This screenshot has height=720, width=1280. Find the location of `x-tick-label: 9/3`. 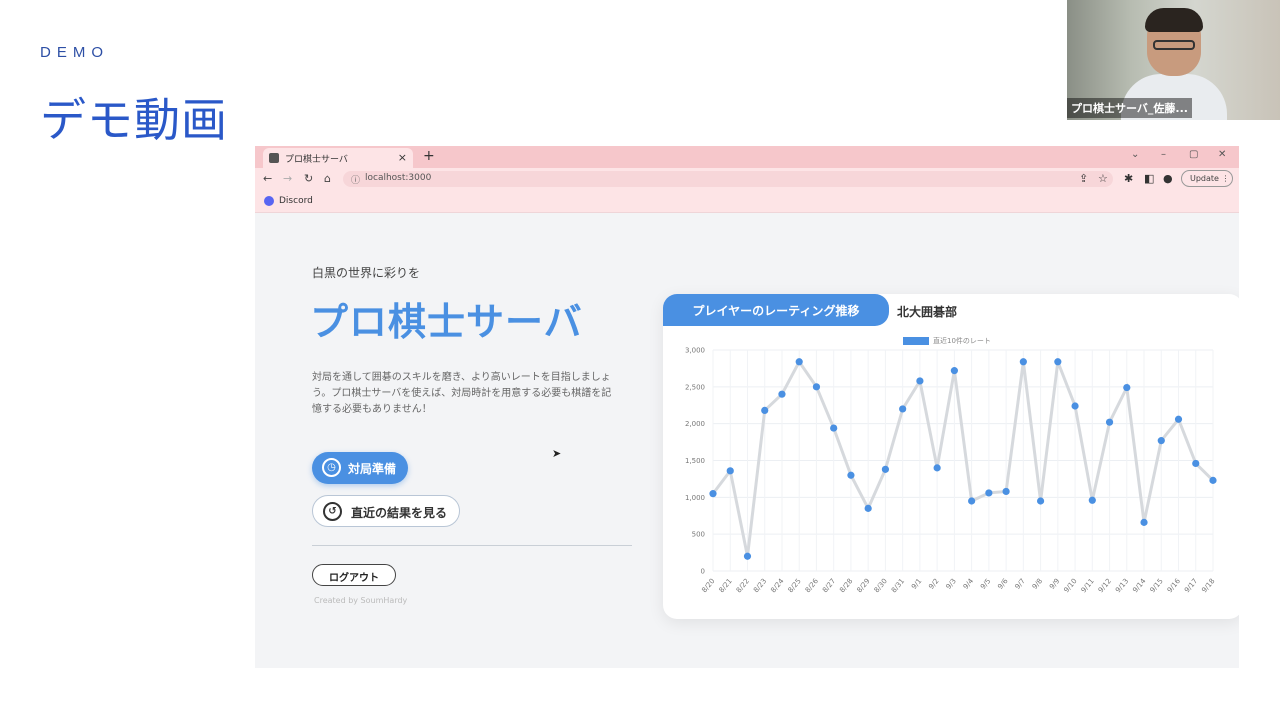

x-tick-label: 9/3 is located at coordinates (951, 584).